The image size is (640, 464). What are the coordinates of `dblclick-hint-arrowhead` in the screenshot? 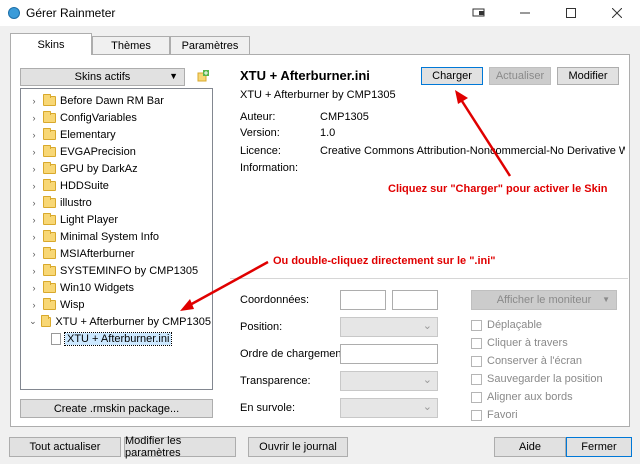 It's located at (187, 305).